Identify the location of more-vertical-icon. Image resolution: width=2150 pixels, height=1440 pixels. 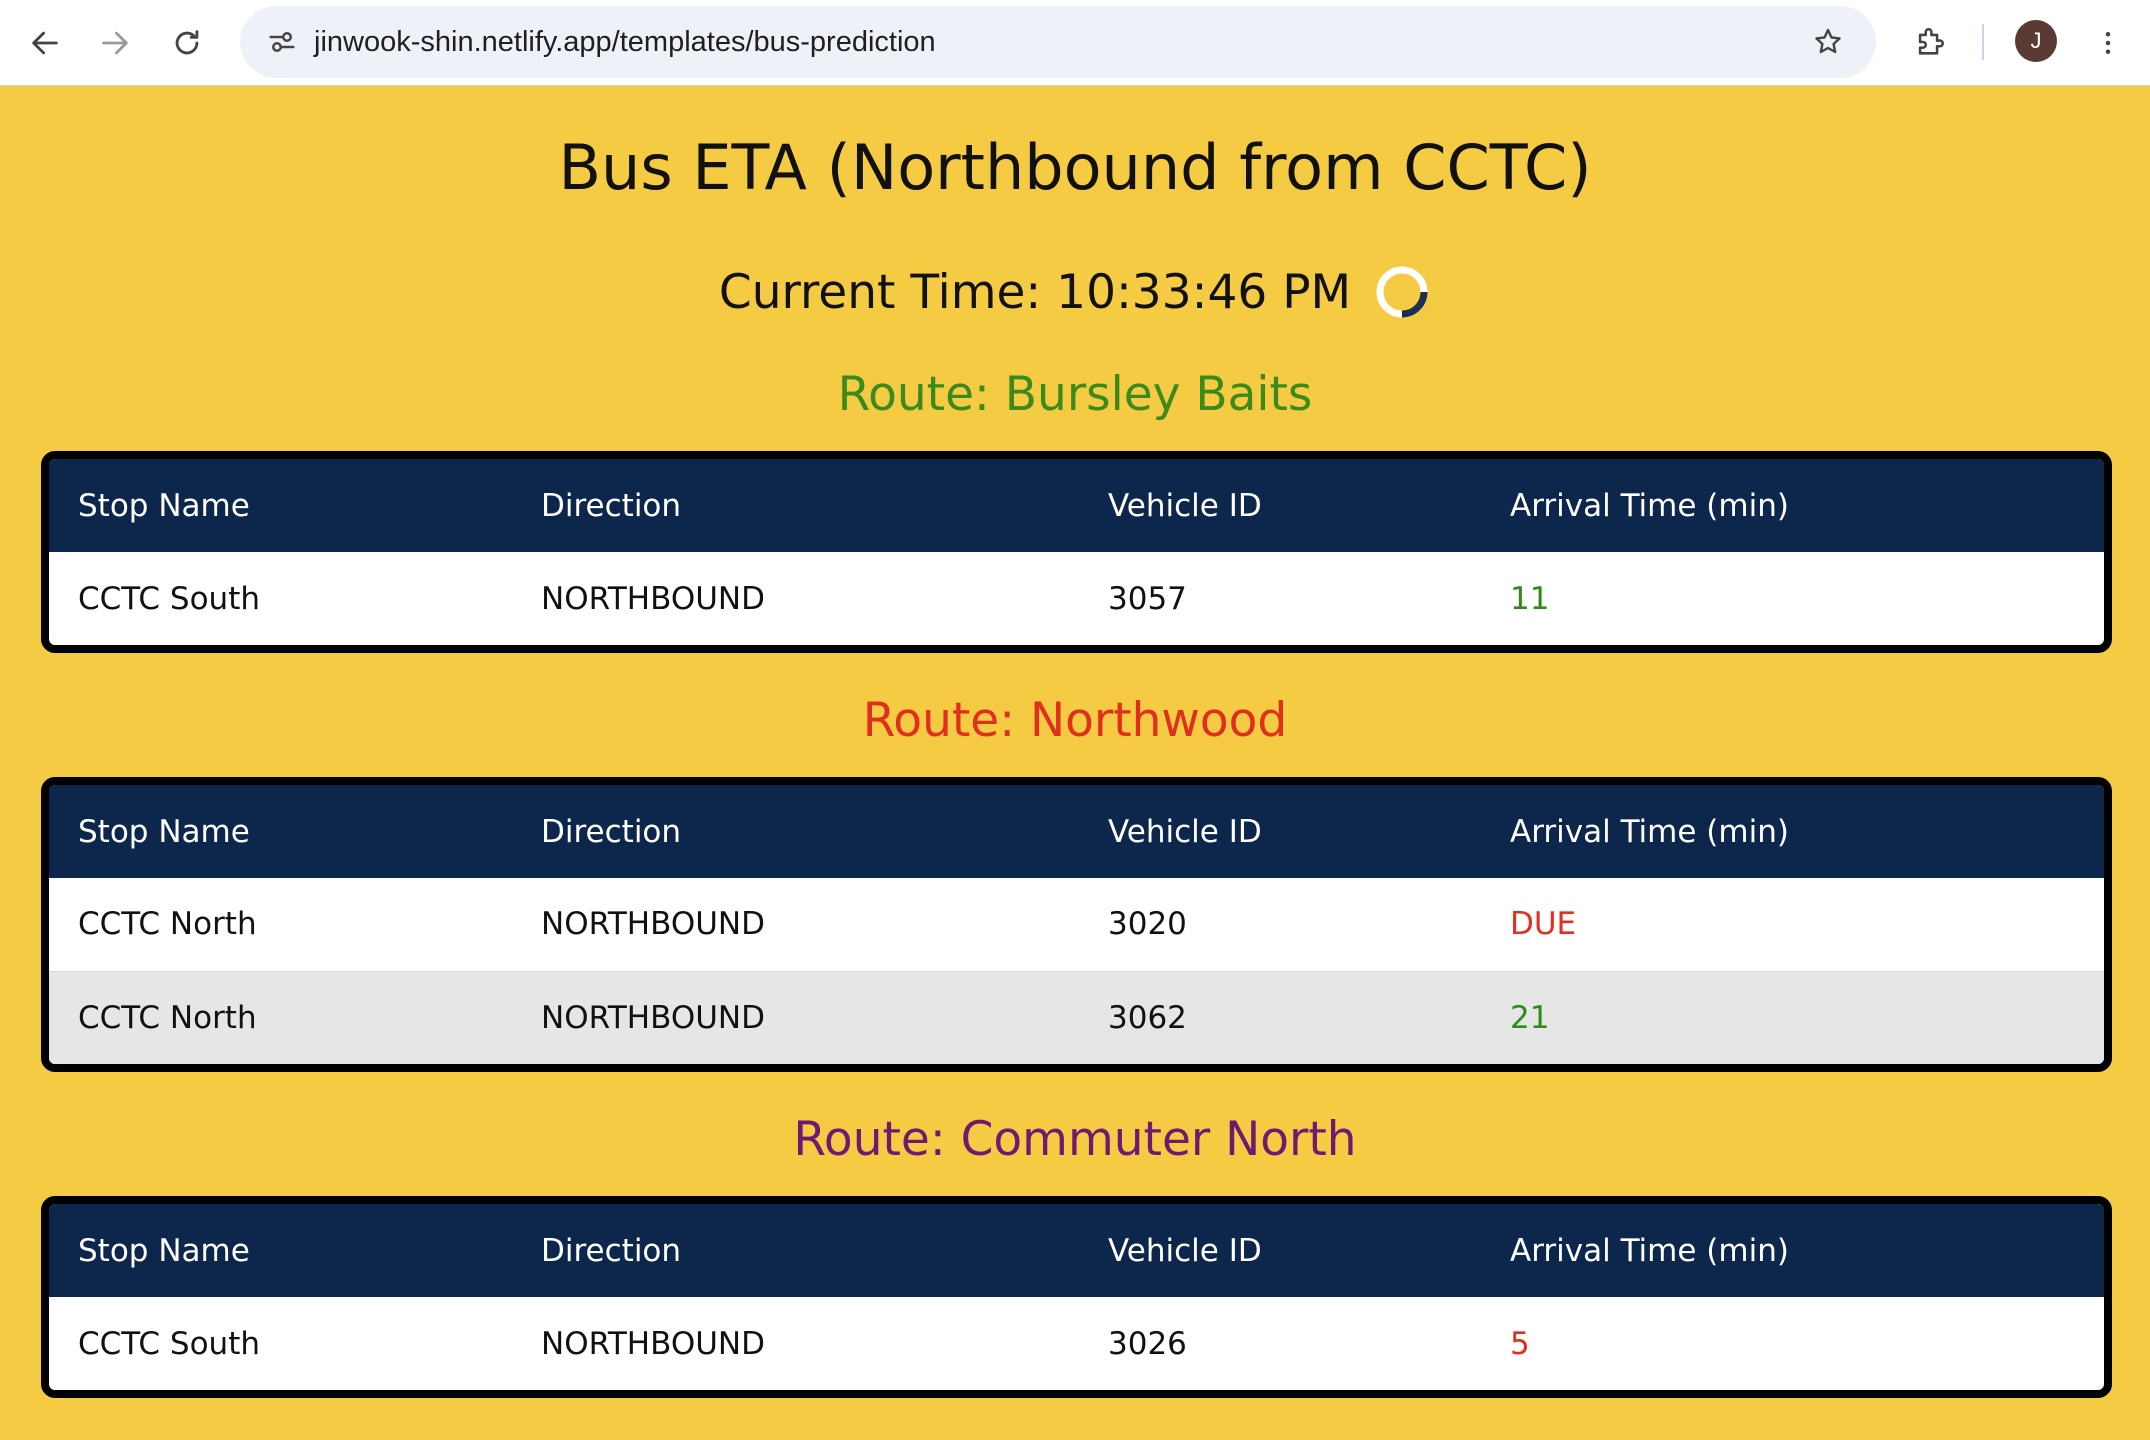
(2108, 43).